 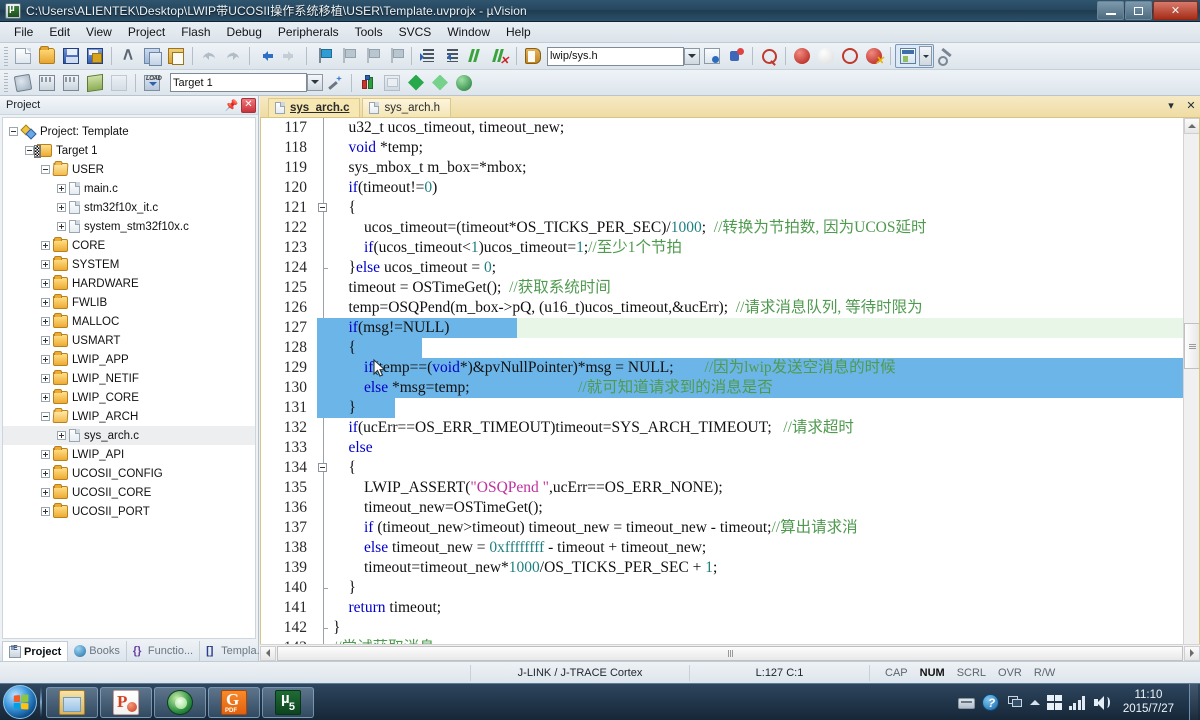 What do you see at coordinates (344, 208) in the screenshot?
I see `code-line-121: {` at bounding box center [344, 208].